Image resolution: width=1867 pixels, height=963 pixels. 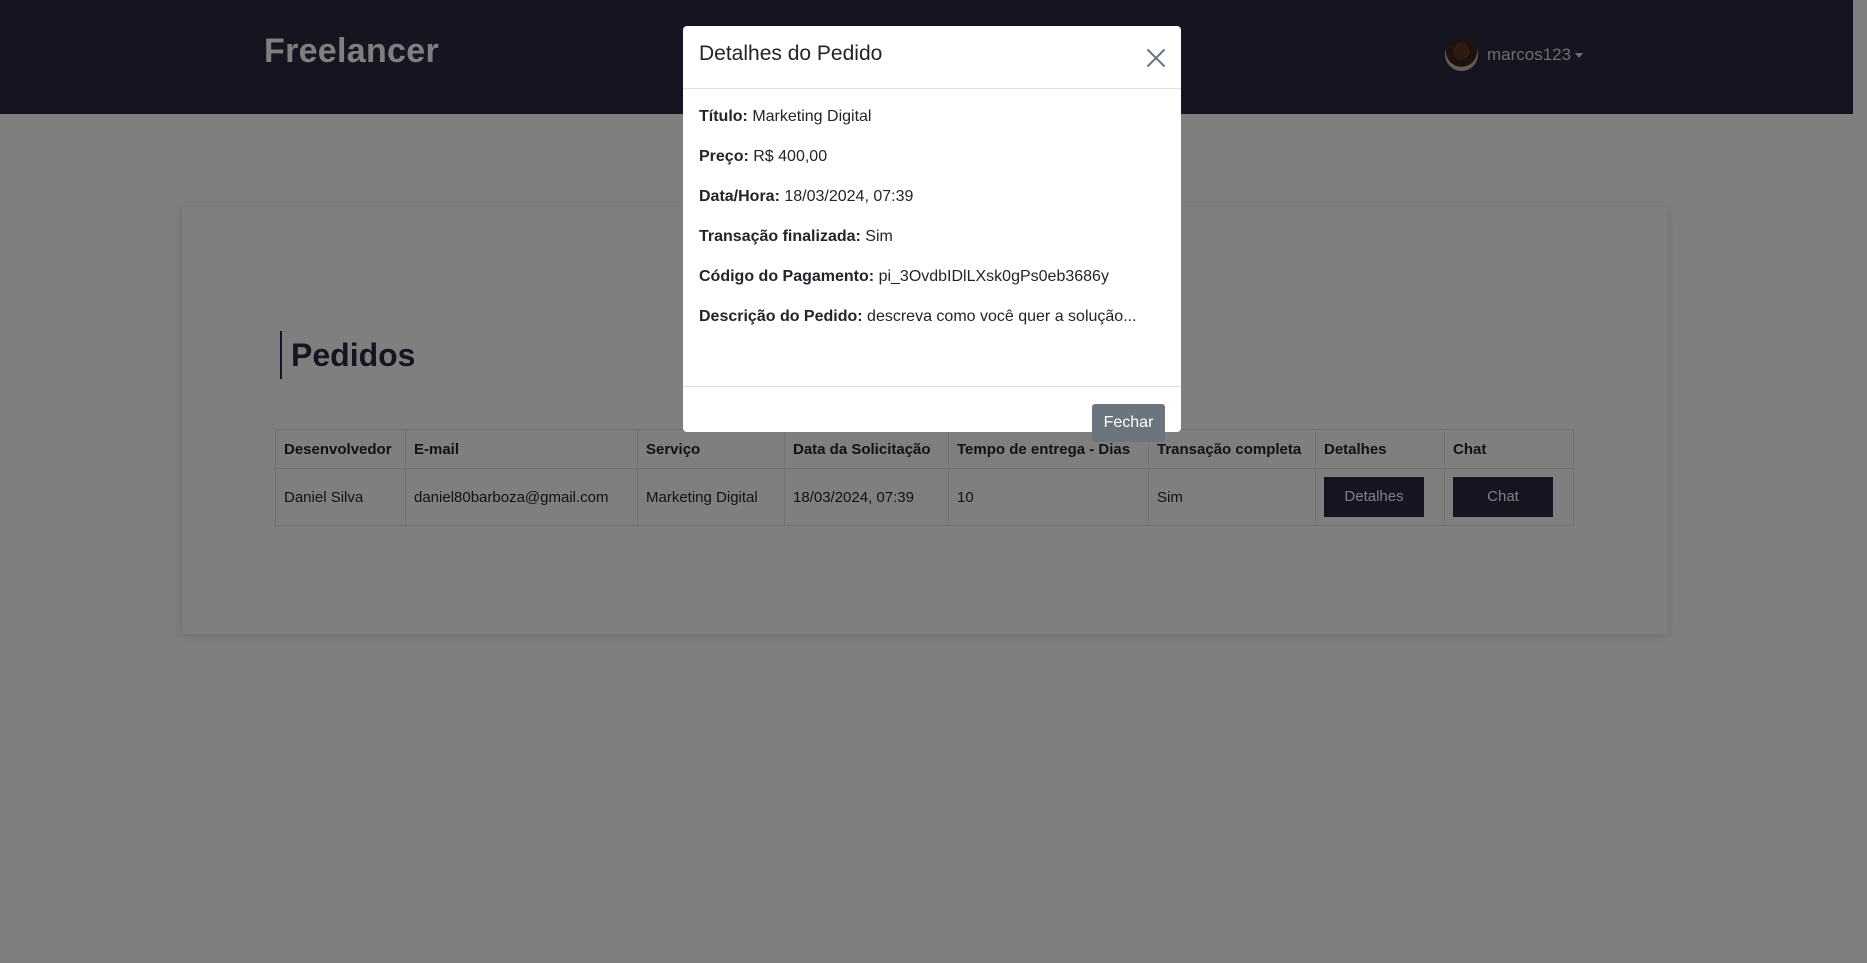 I want to click on detail-value: 18/03/2024, 07:39, so click(x=849, y=196).